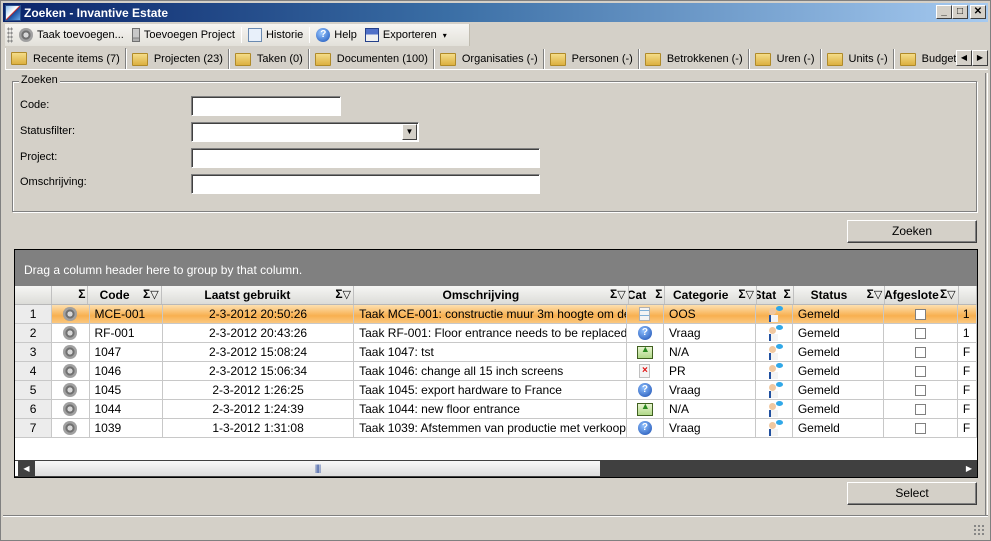  What do you see at coordinates (968, 295) in the screenshot?
I see `column-header-extra` at bounding box center [968, 295].